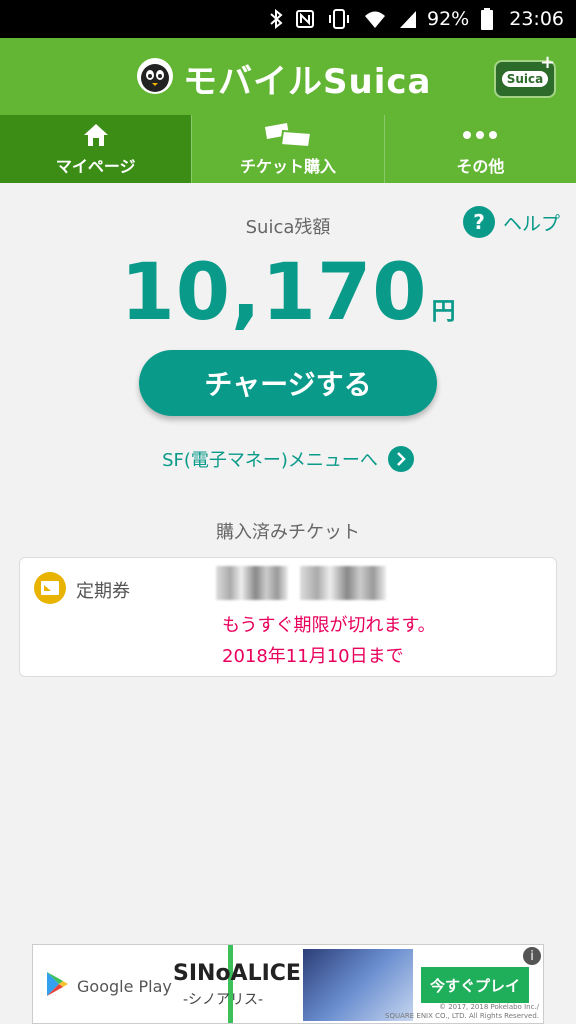 The image size is (576, 1024). I want to click on status-bar: 92% 23:06, so click(288, 19).